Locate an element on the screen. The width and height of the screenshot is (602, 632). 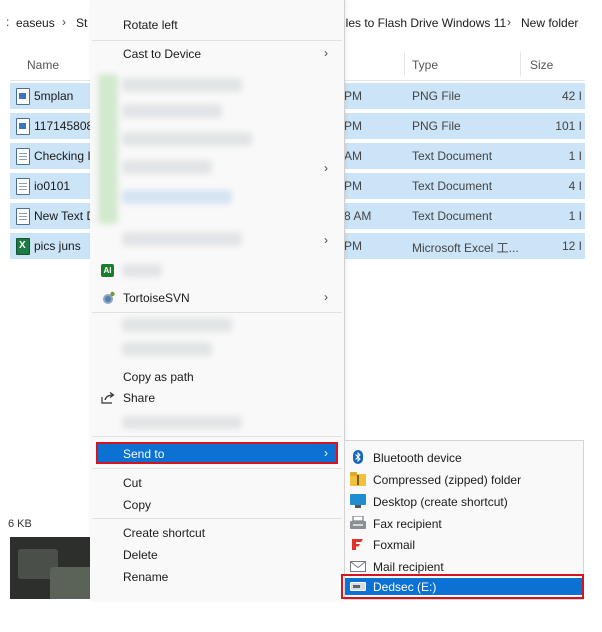
menu-item-copy-as-path: Copy as path is located at coordinates (158, 377).